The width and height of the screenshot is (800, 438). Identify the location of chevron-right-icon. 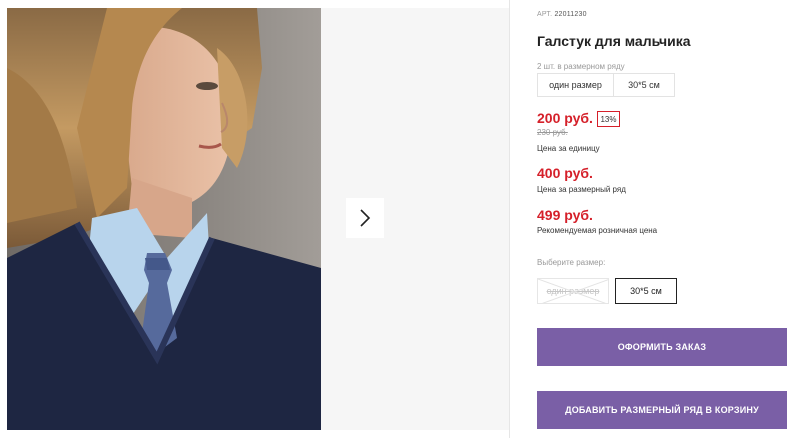
(365, 218).